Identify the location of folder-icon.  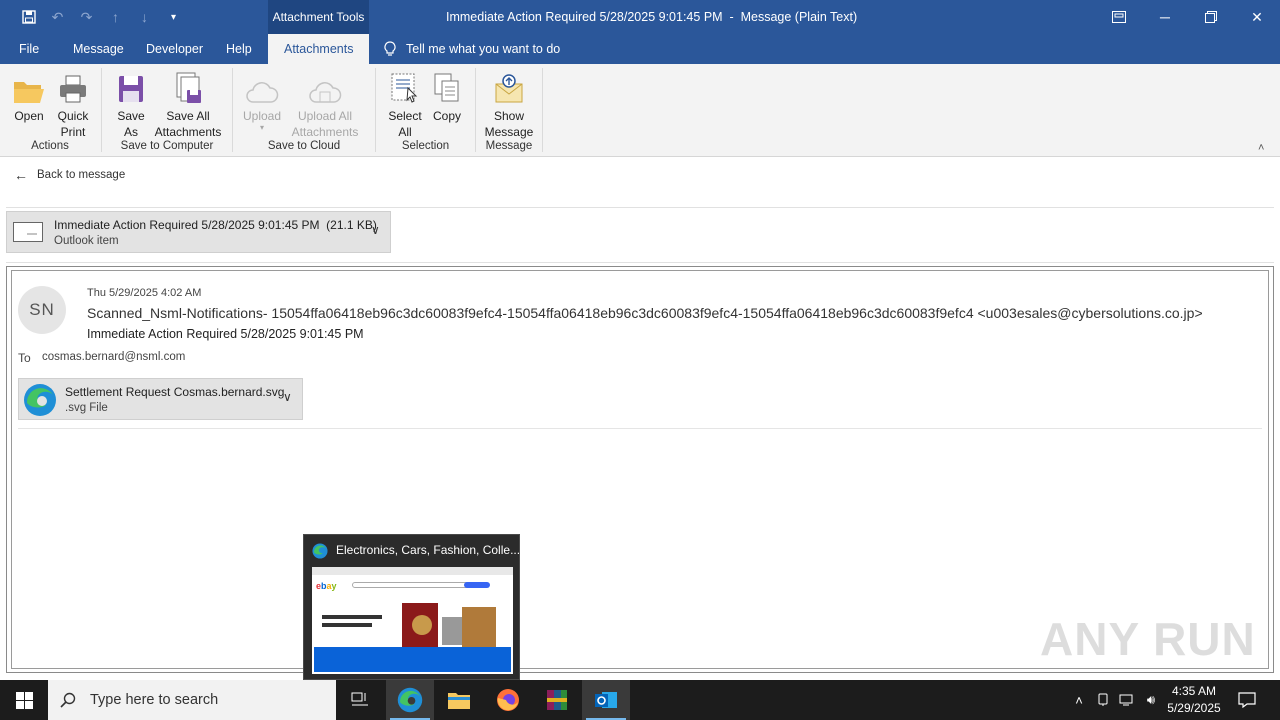
(459, 701).